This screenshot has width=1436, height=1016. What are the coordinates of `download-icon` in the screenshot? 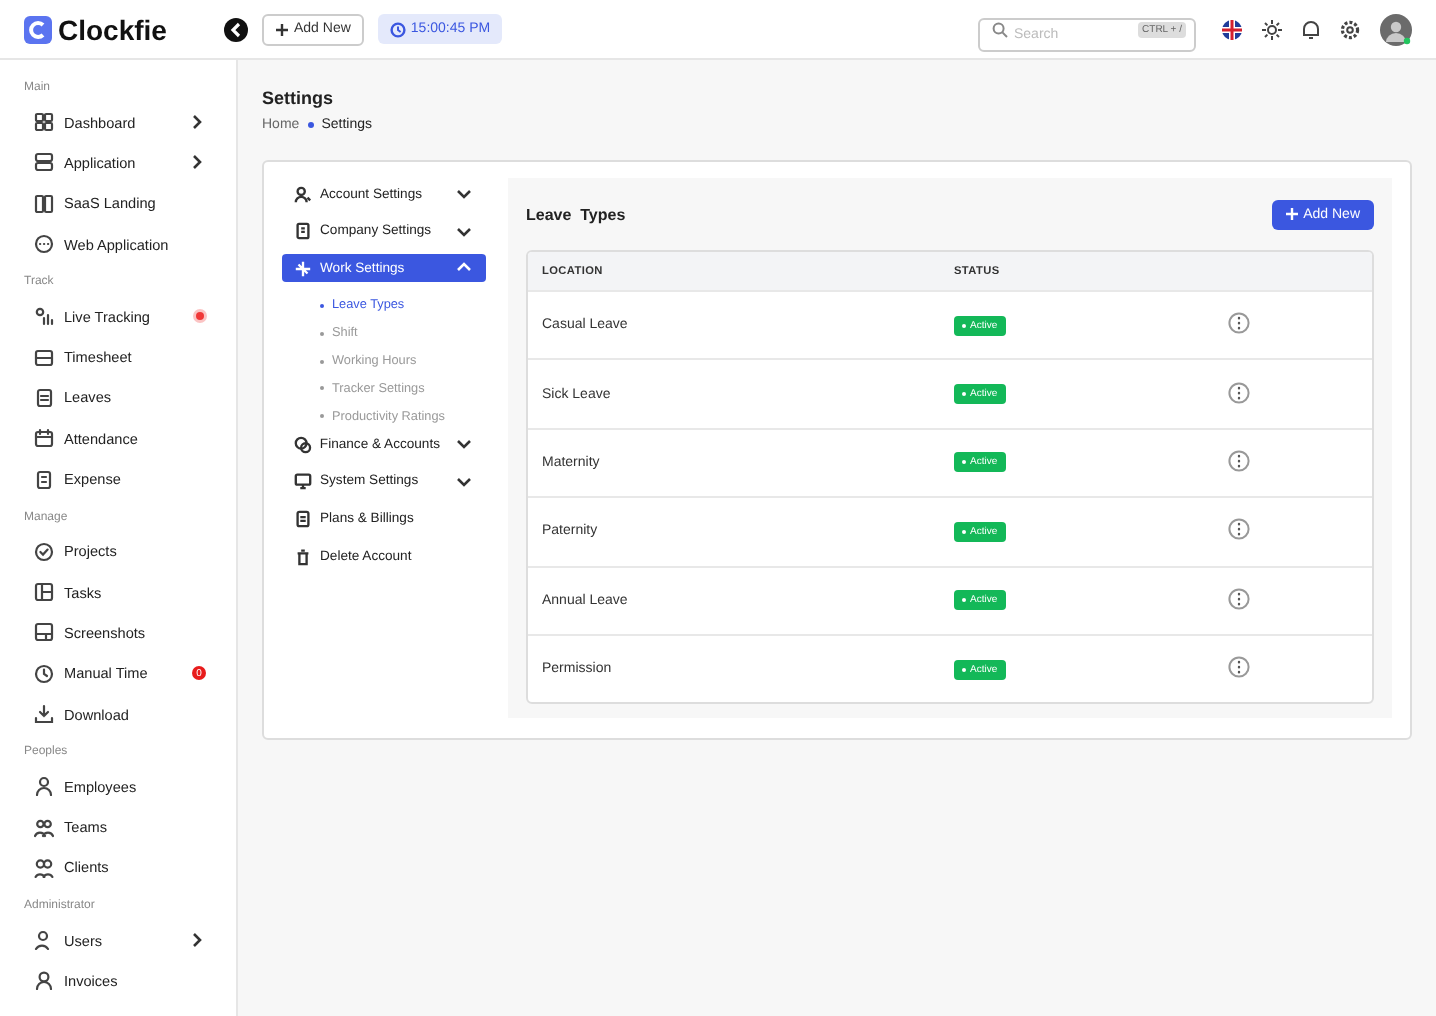 It's located at (44, 714).